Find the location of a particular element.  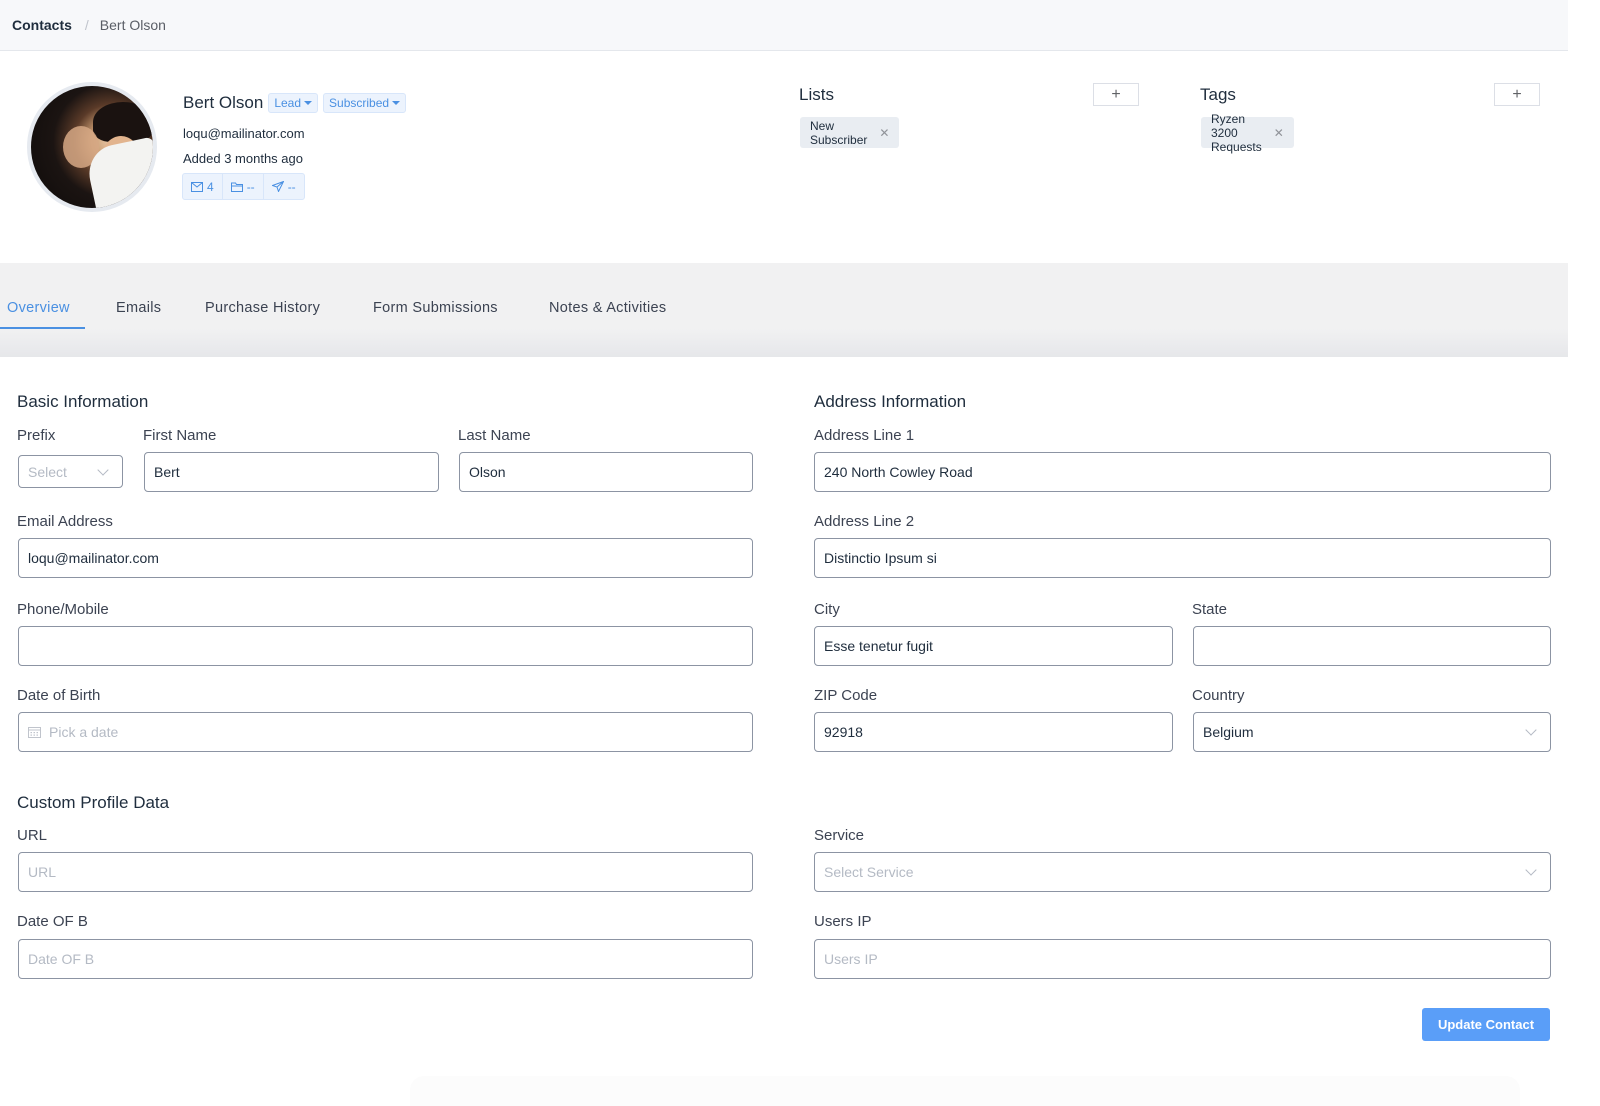

contact-stats: 4 -- -- is located at coordinates (243, 186).